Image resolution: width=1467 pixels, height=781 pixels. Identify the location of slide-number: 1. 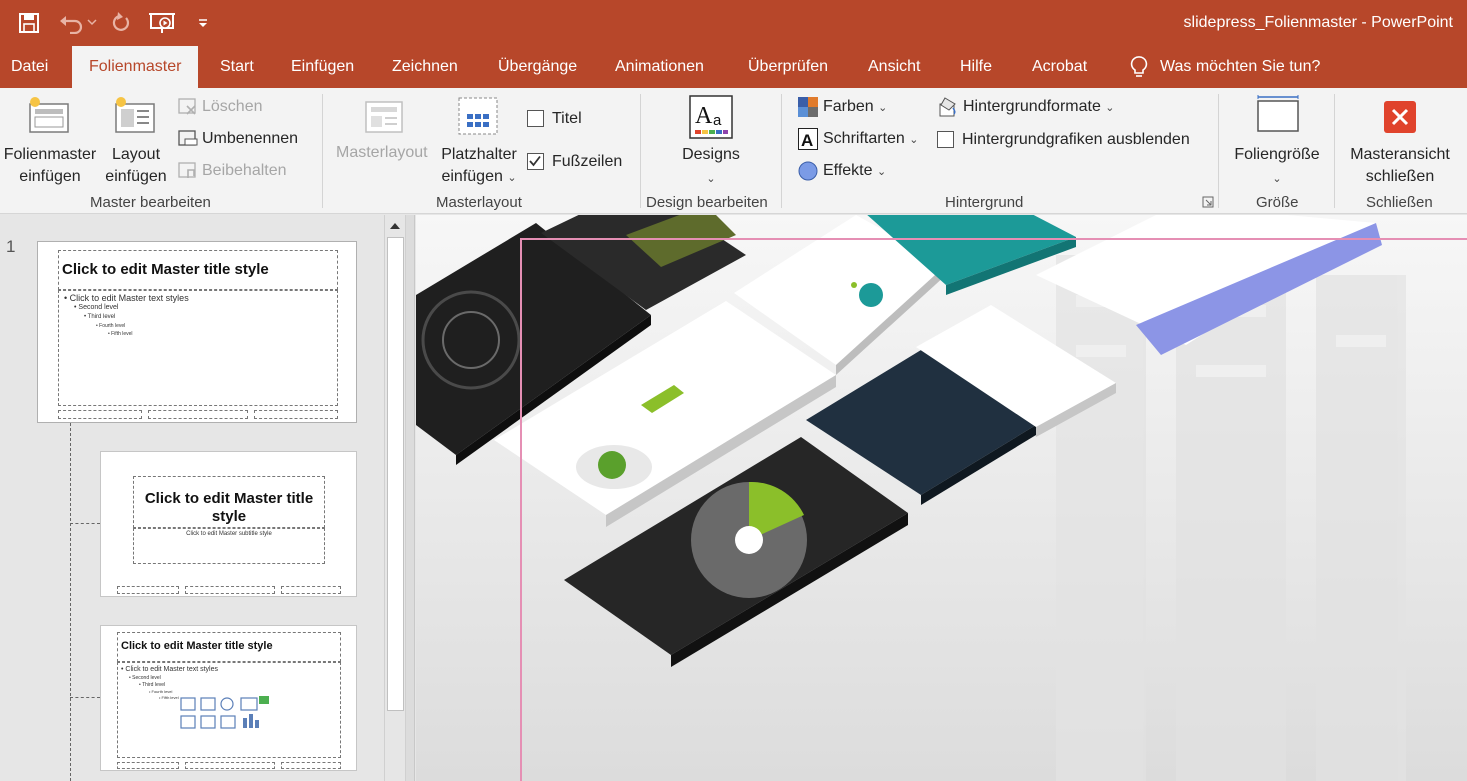
(11, 246).